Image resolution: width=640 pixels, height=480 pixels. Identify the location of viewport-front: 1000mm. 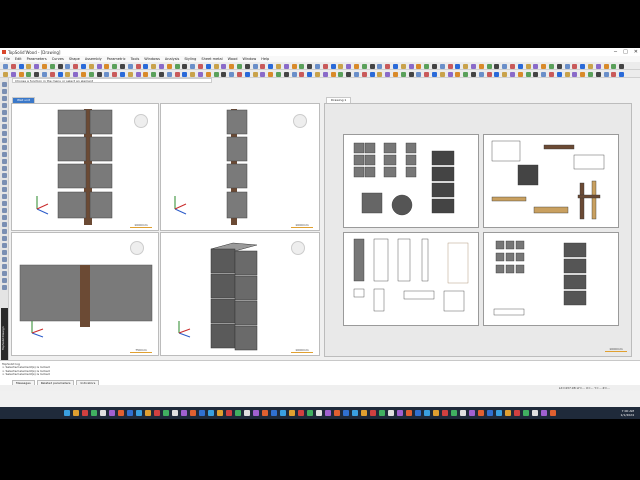
(85, 167).